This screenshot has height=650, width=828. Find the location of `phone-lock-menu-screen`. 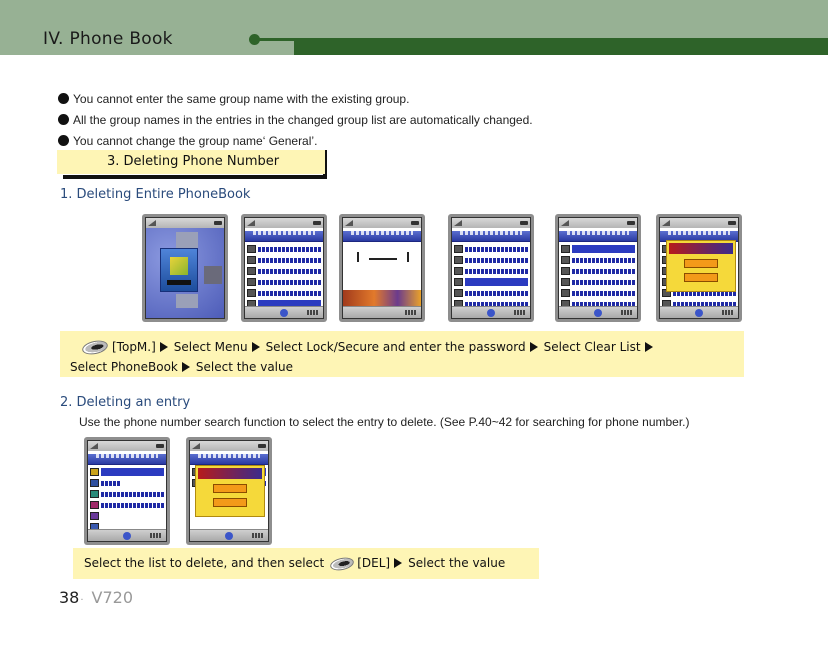

phone-lock-menu-screen is located at coordinates (491, 268).